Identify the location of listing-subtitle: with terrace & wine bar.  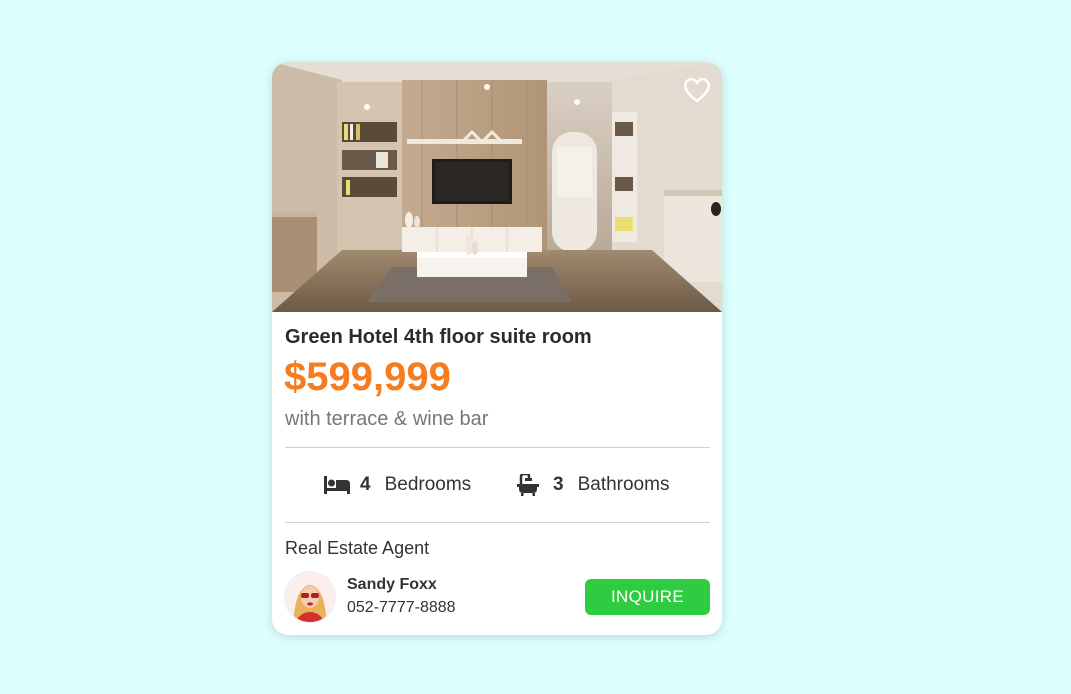
(387, 419).